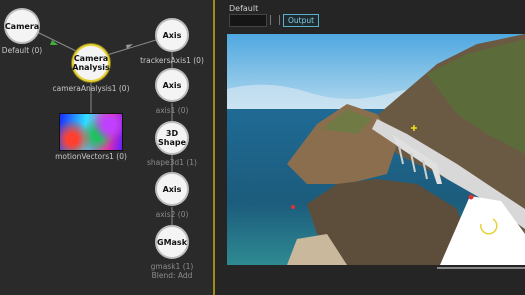 The width and height of the screenshot is (525, 295). I want to click on shape3d-node: 3D Shape, so click(172, 138).